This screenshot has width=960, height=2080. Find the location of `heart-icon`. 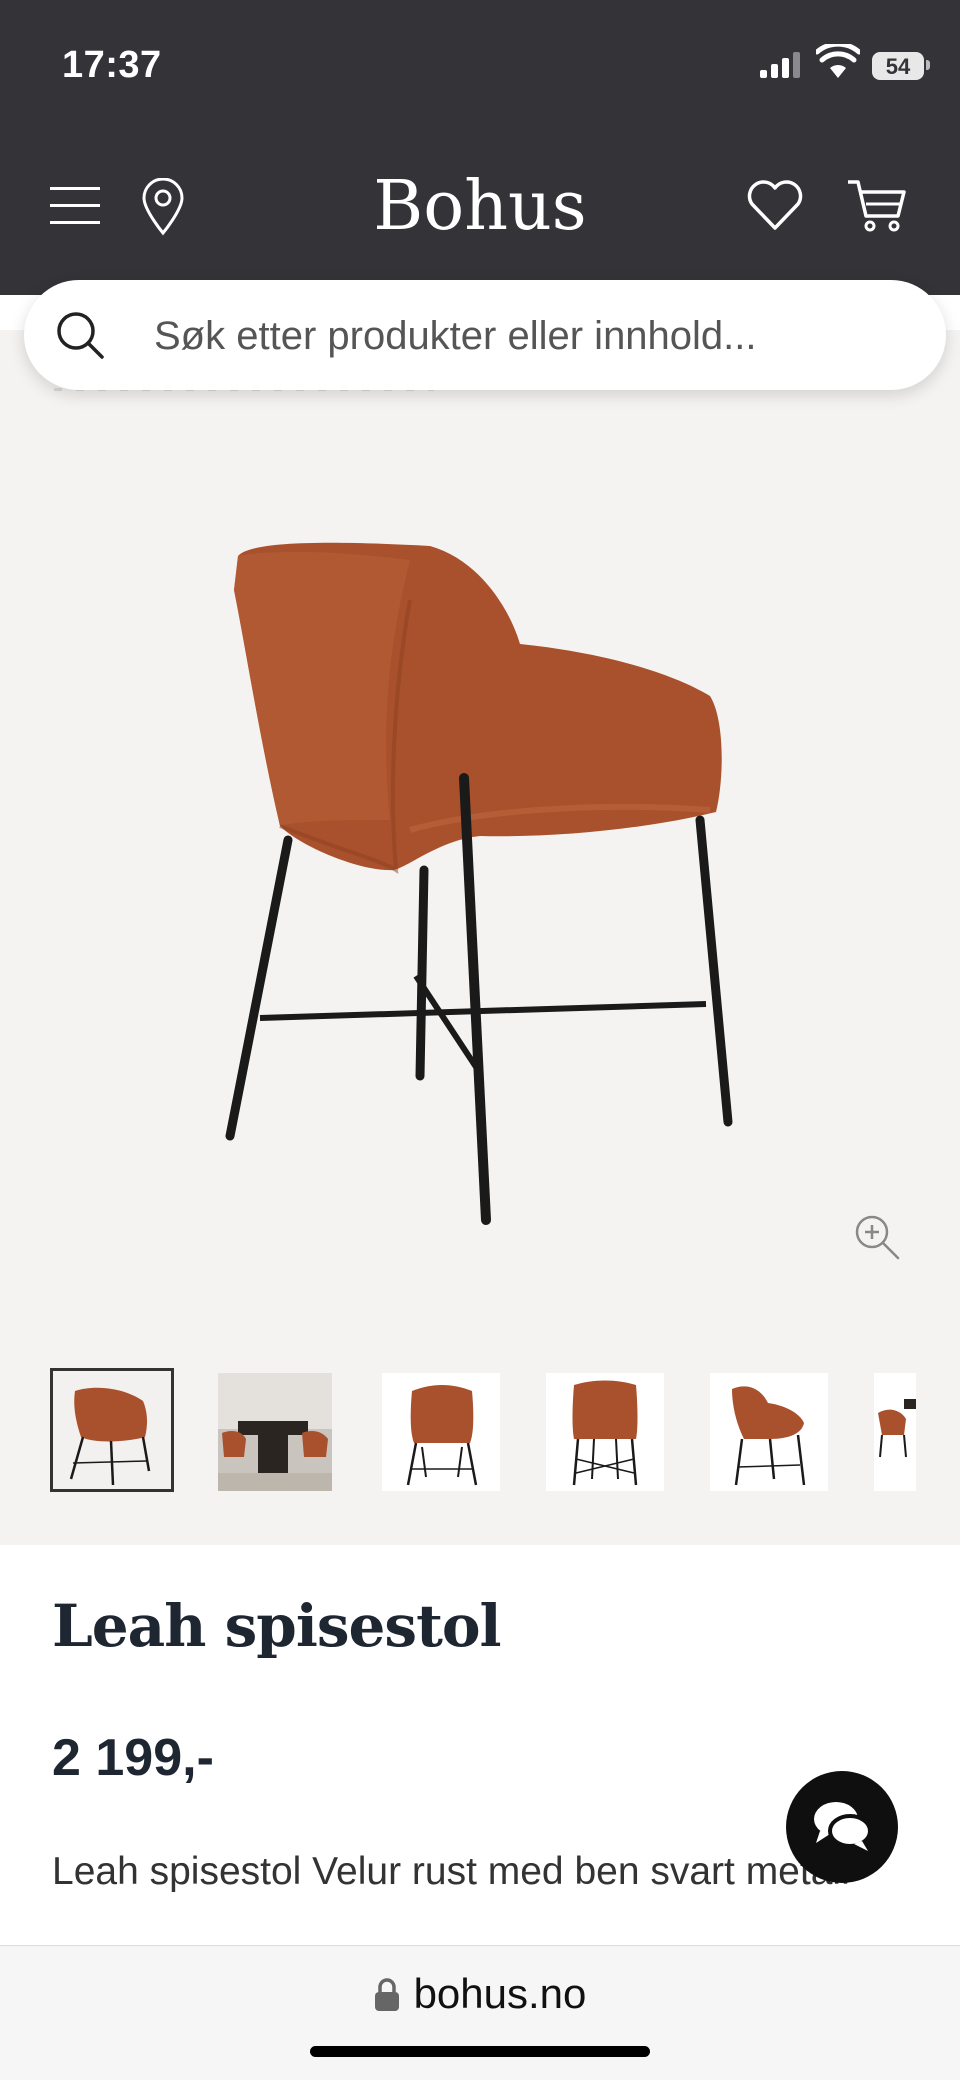

heart-icon is located at coordinates (775, 206).